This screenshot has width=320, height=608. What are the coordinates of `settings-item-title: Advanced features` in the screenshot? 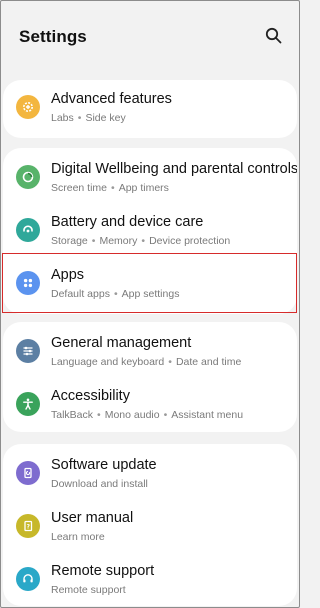 It's located at (111, 99).